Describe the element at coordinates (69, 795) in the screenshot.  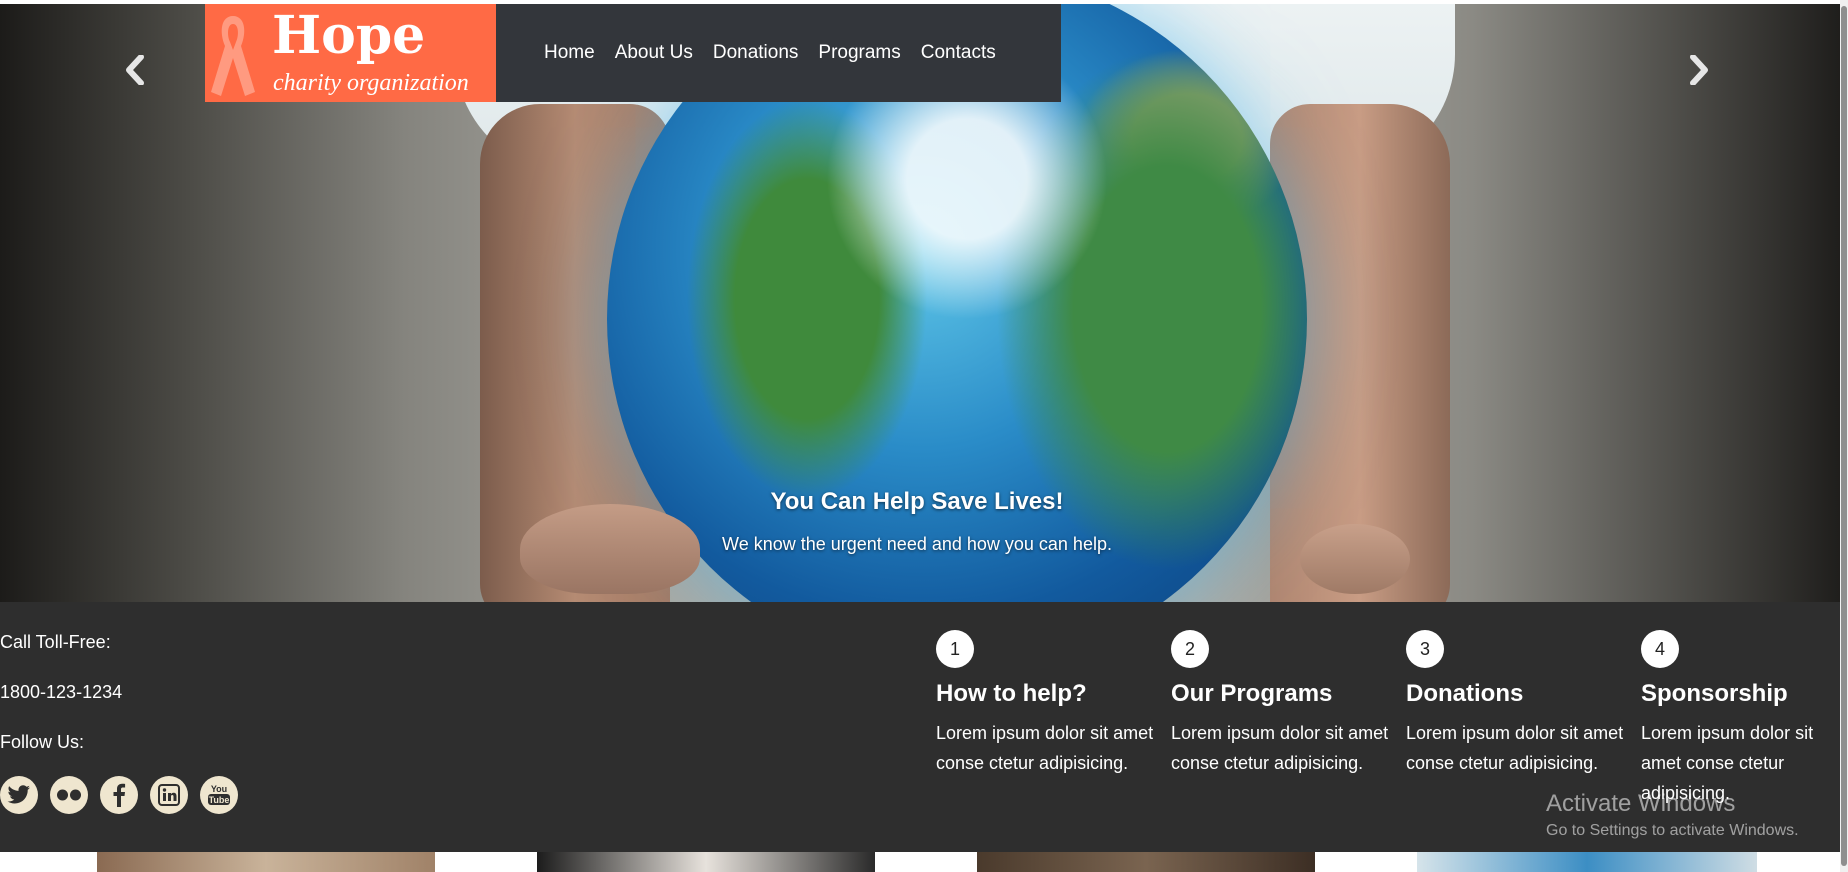
I see `flickr-icon` at that location.